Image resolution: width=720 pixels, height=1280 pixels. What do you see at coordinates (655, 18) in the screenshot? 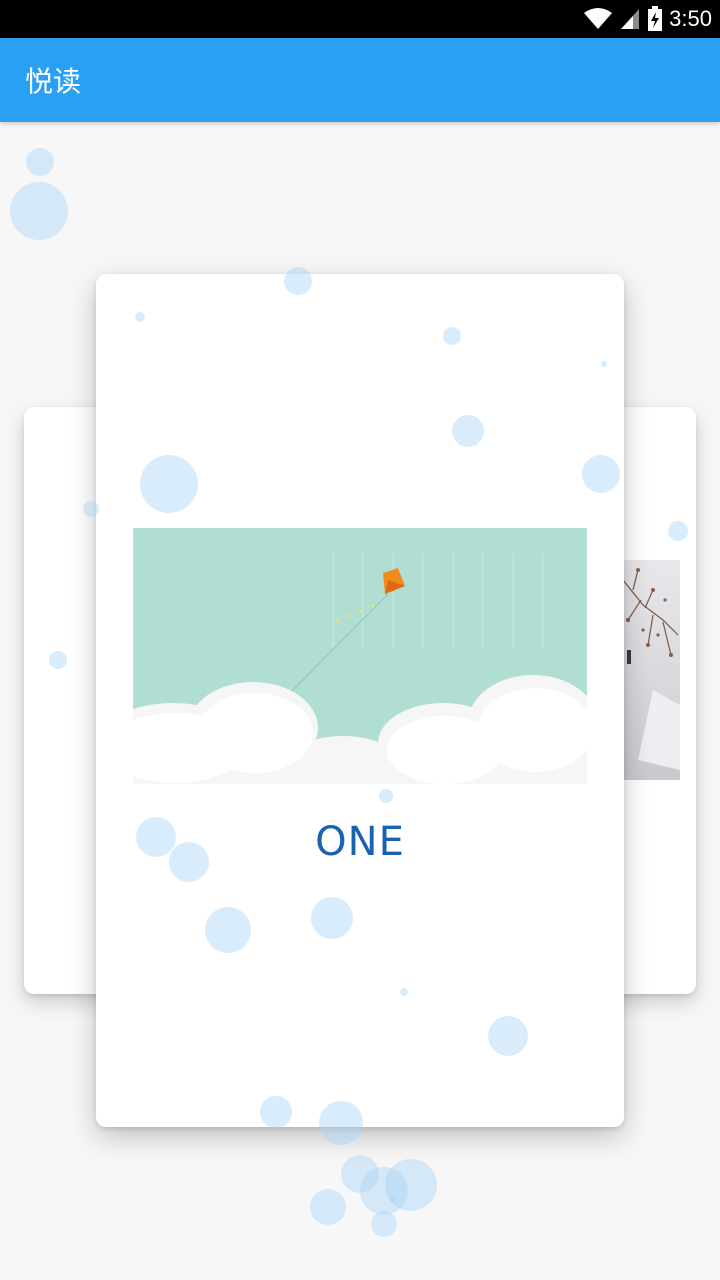
I see `battery-charging-icon` at bounding box center [655, 18].